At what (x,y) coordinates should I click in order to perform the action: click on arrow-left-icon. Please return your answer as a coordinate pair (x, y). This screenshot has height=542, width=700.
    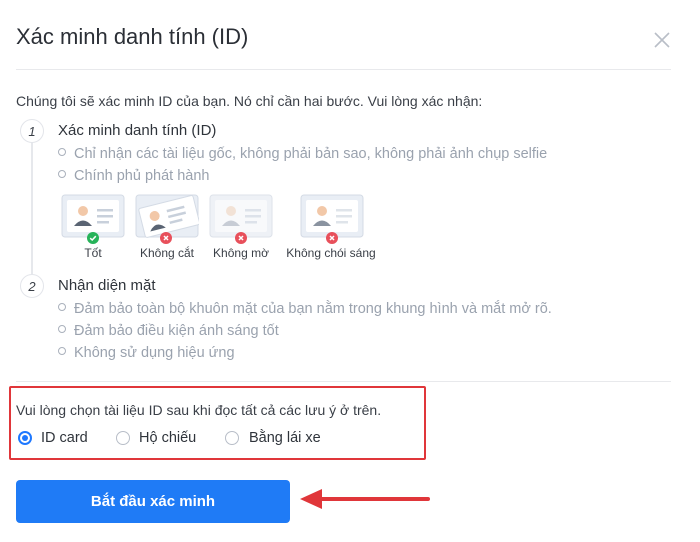
    Looking at the image, I should click on (365, 499).